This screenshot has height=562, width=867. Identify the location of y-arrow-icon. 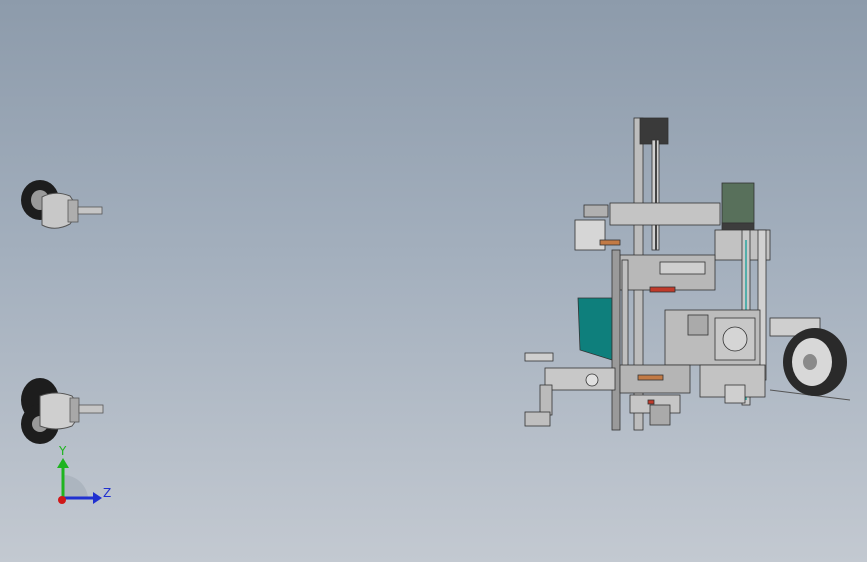
(63, 463).